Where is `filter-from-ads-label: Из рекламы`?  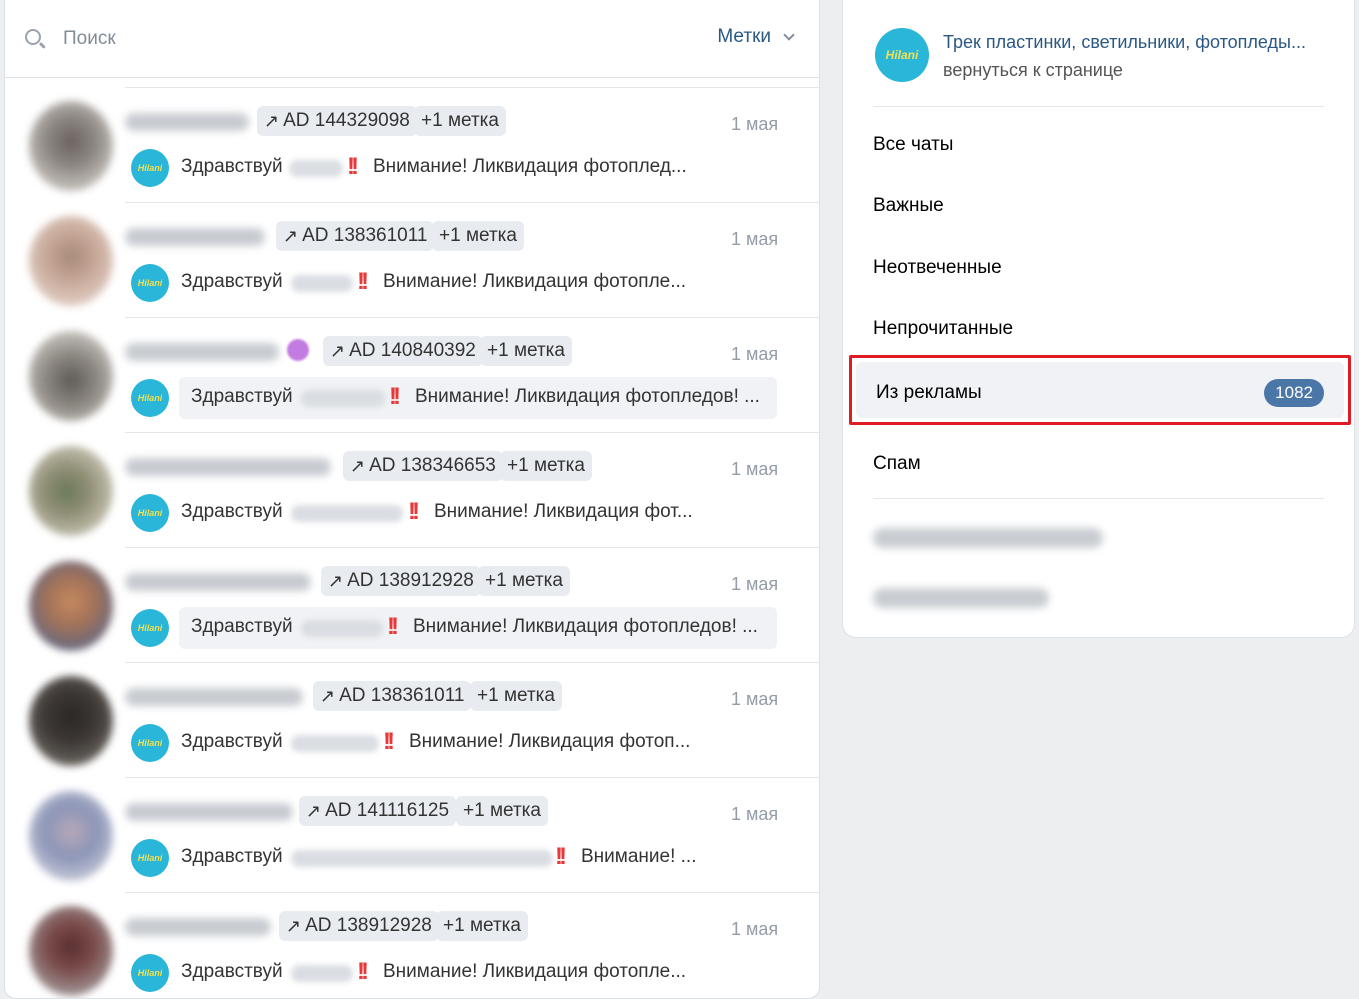 filter-from-ads-label: Из рекламы is located at coordinates (929, 392).